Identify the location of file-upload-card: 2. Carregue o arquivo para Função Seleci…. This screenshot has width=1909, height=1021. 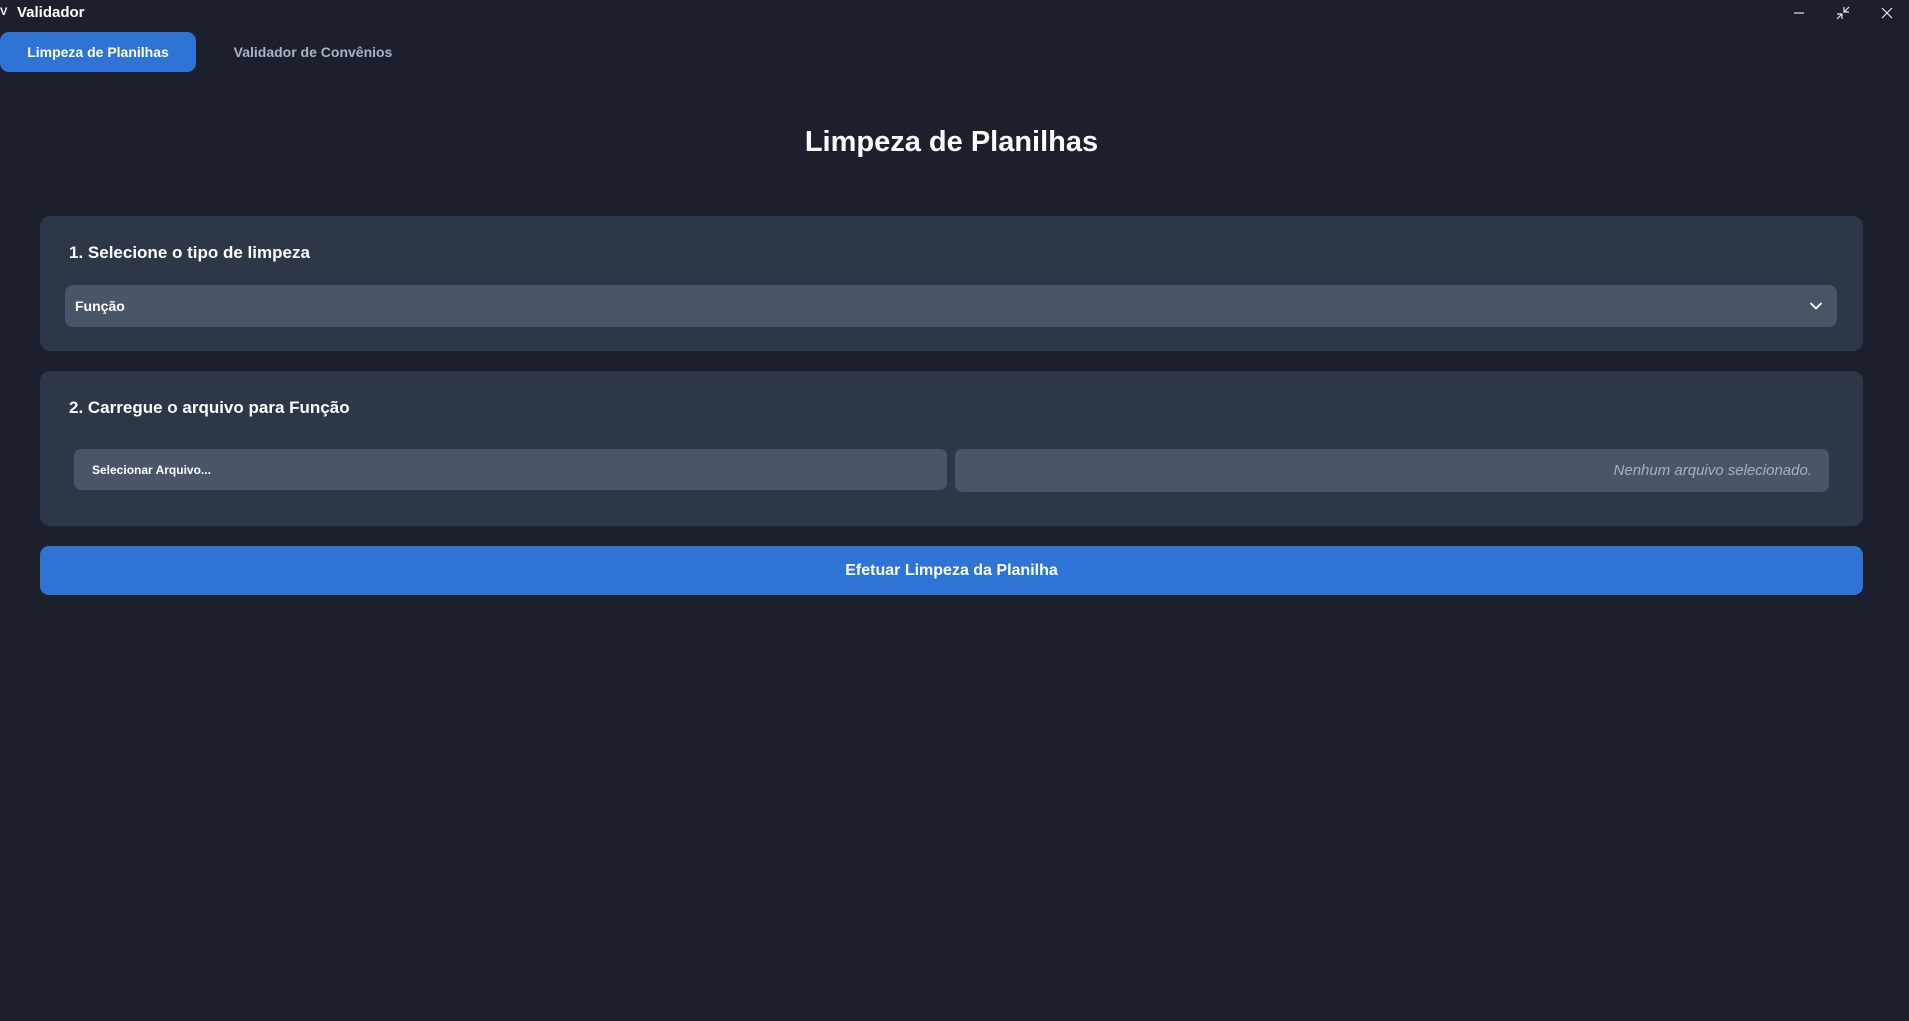
(951, 448).